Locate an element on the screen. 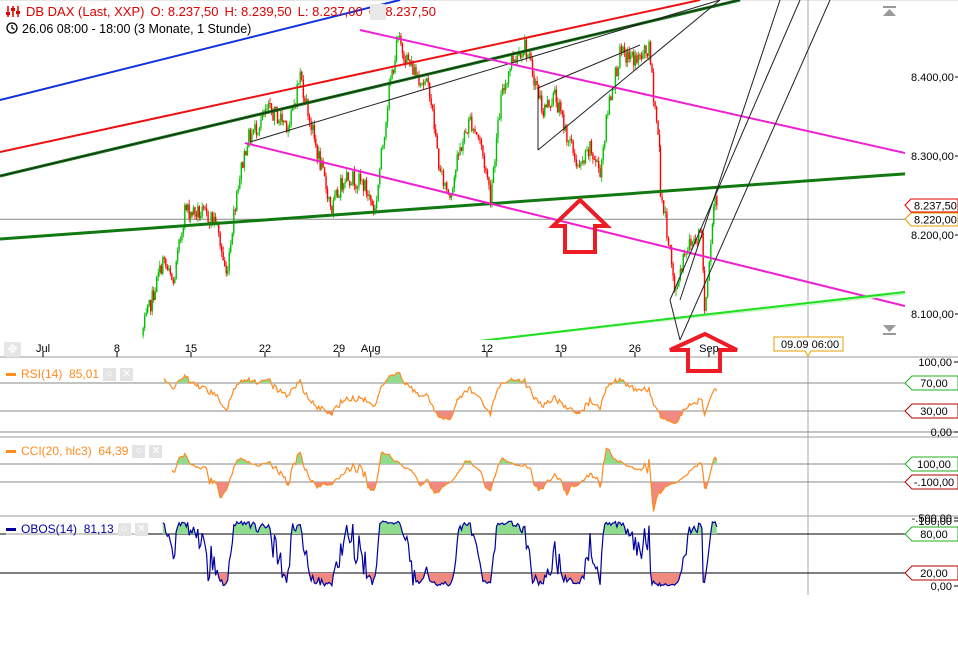 Image resolution: width=958 pixels, height=654 pixels. time-tick-label: 29 is located at coordinates (339, 349).